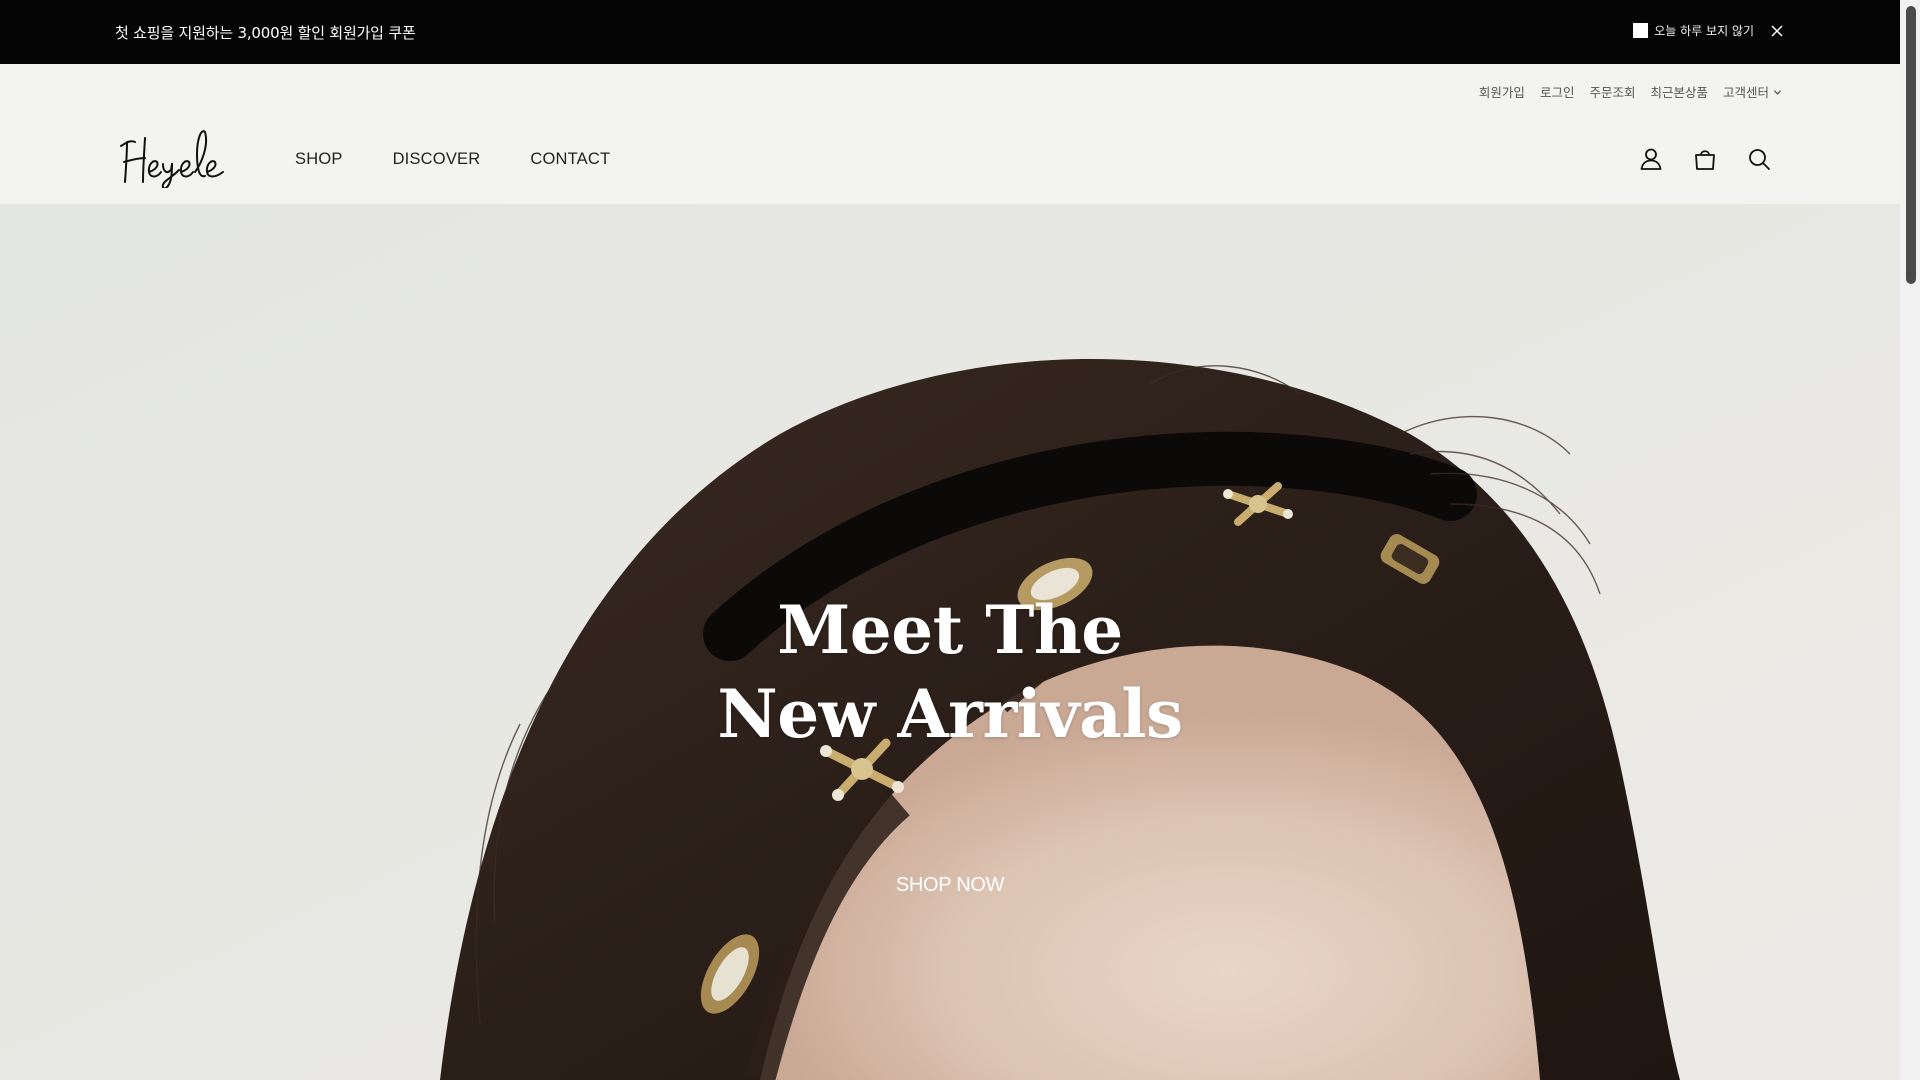 Image resolution: width=1920 pixels, height=1080 pixels. Describe the element at coordinates (950, 32) in the screenshot. I see `promo-bar: 첫 쇼핑을 지원하는 3,000원 할인 회원가입 쿠폰 오늘 하루 보지 않기` at that location.